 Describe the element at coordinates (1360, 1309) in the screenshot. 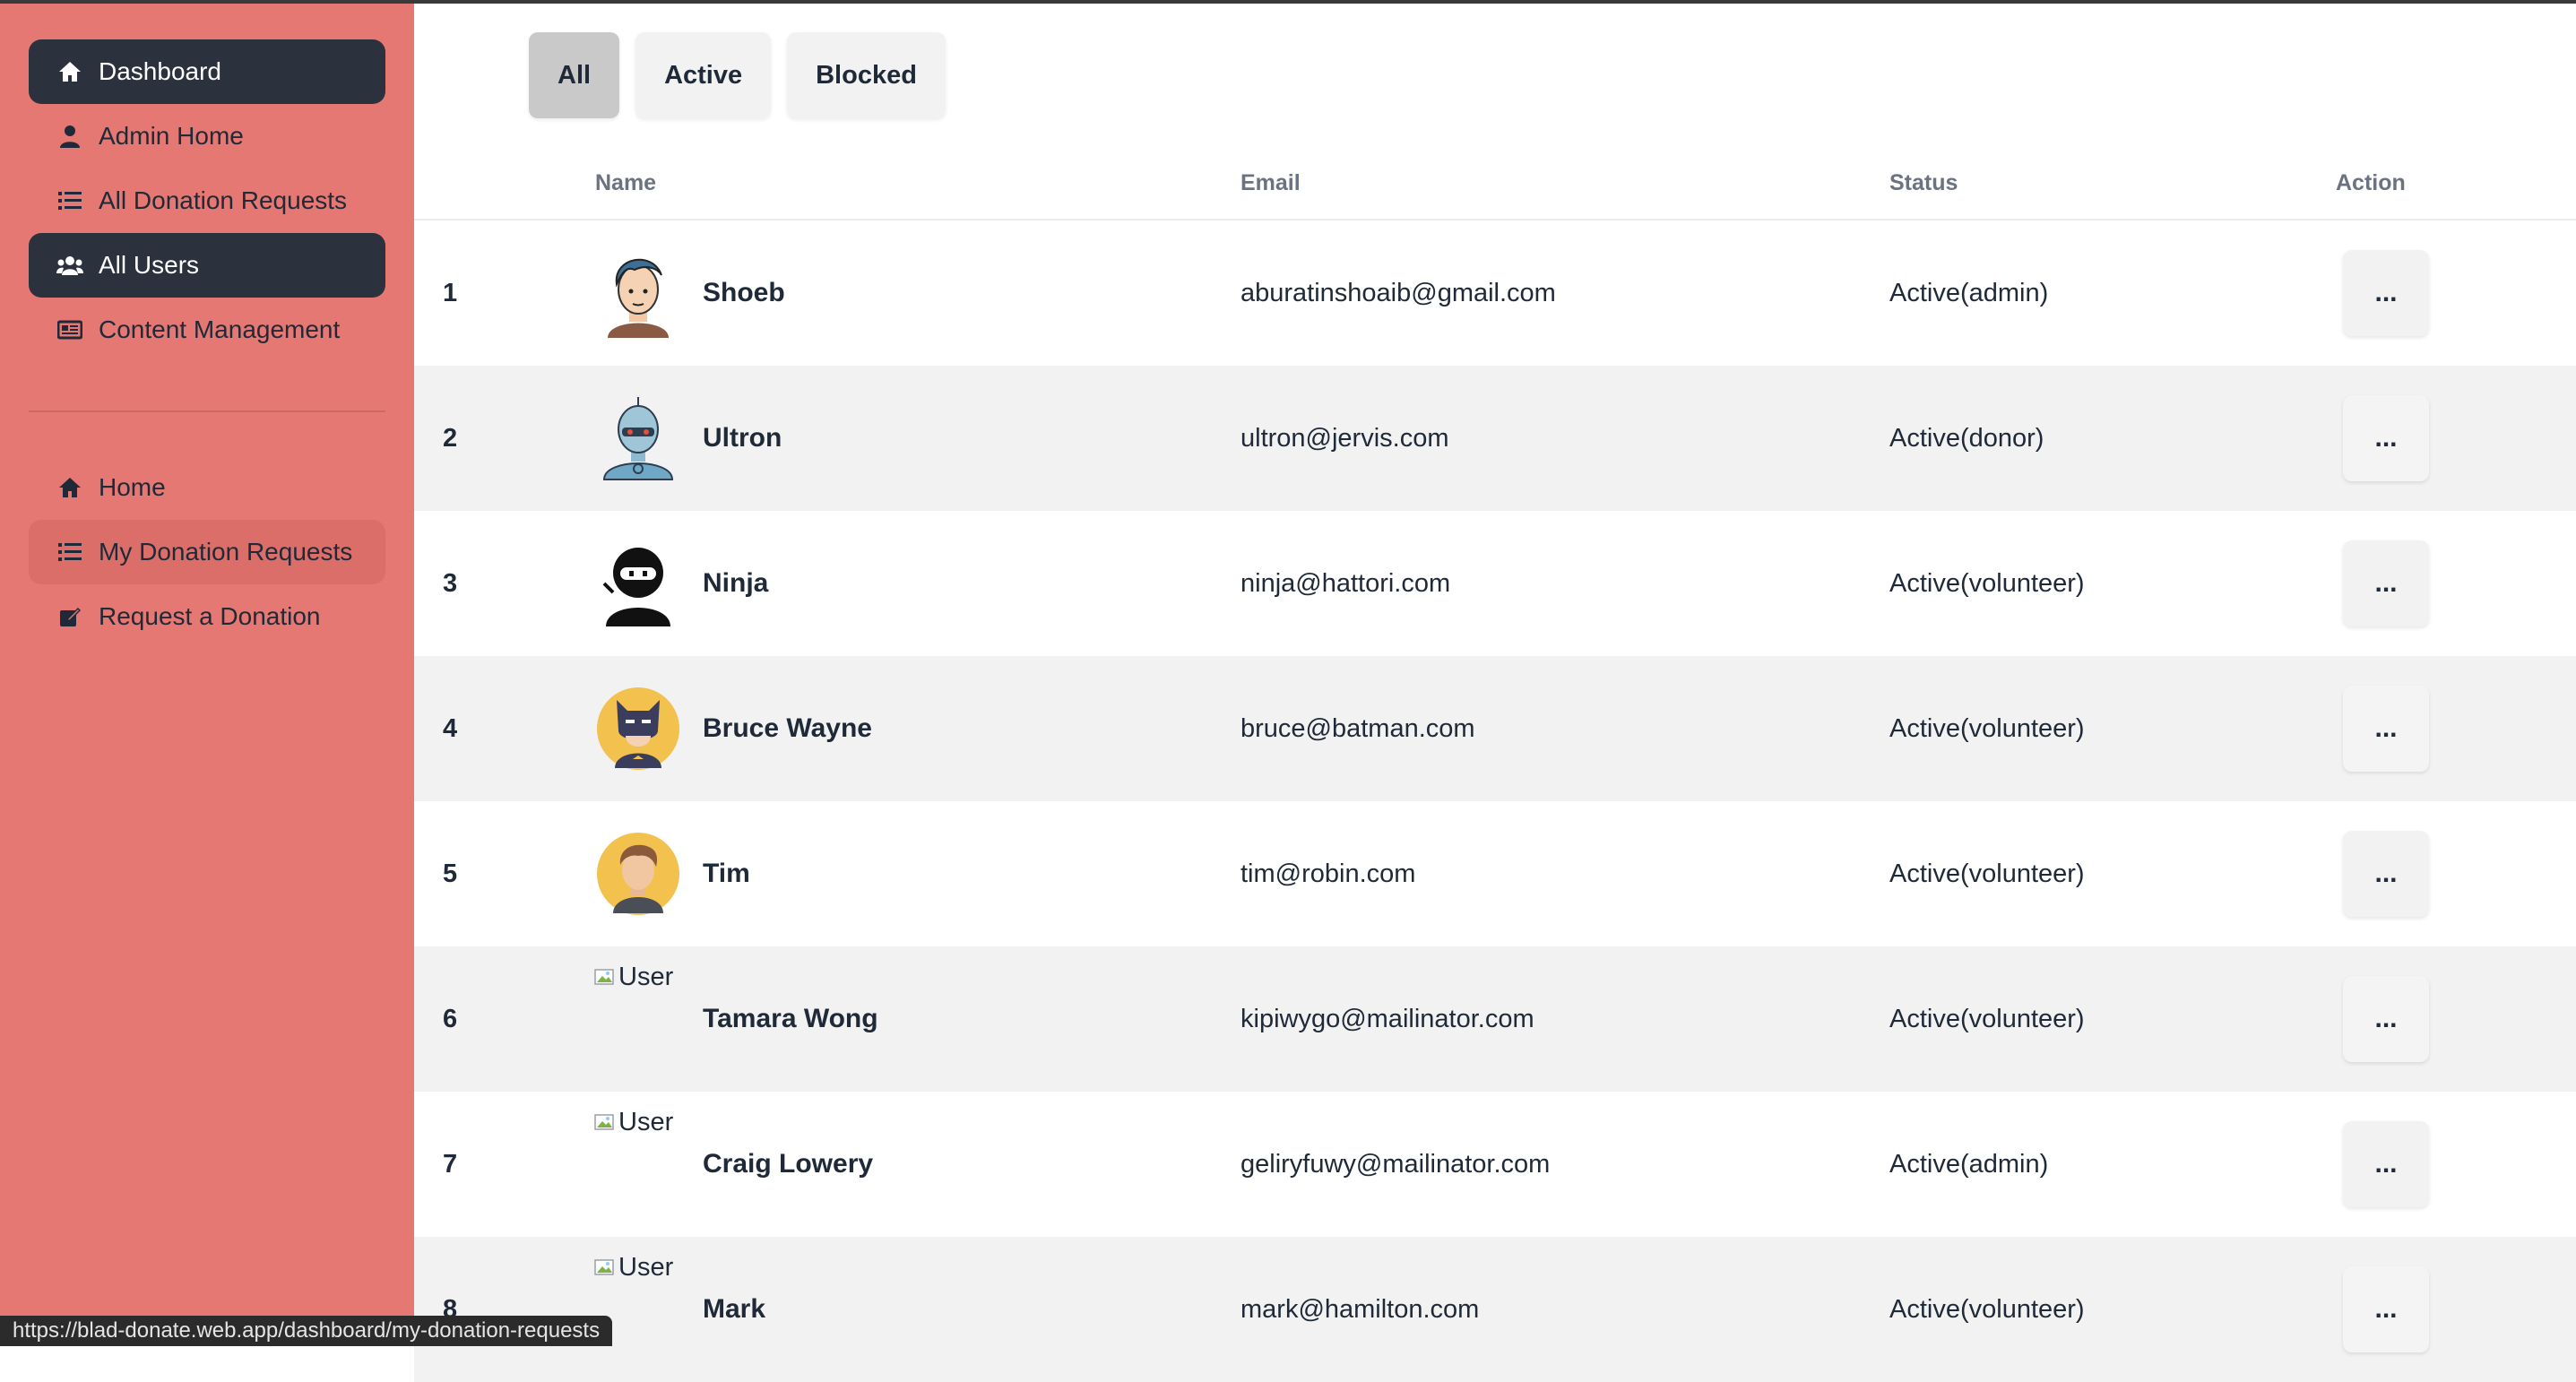

I see `user-email: mark@hamilton.com` at that location.